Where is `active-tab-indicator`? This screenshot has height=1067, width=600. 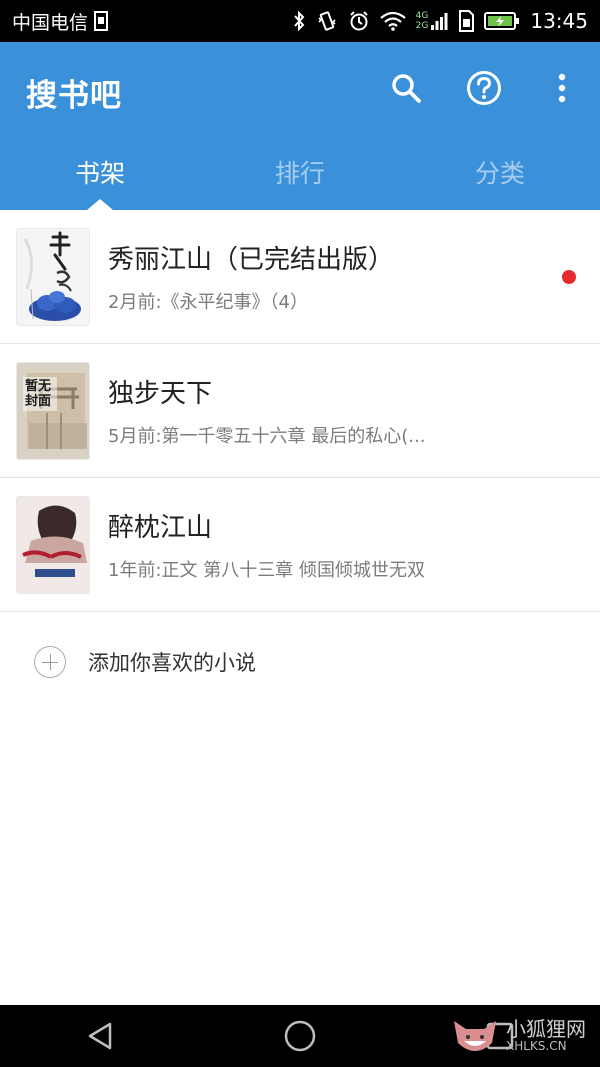
active-tab-indicator is located at coordinates (100, 204).